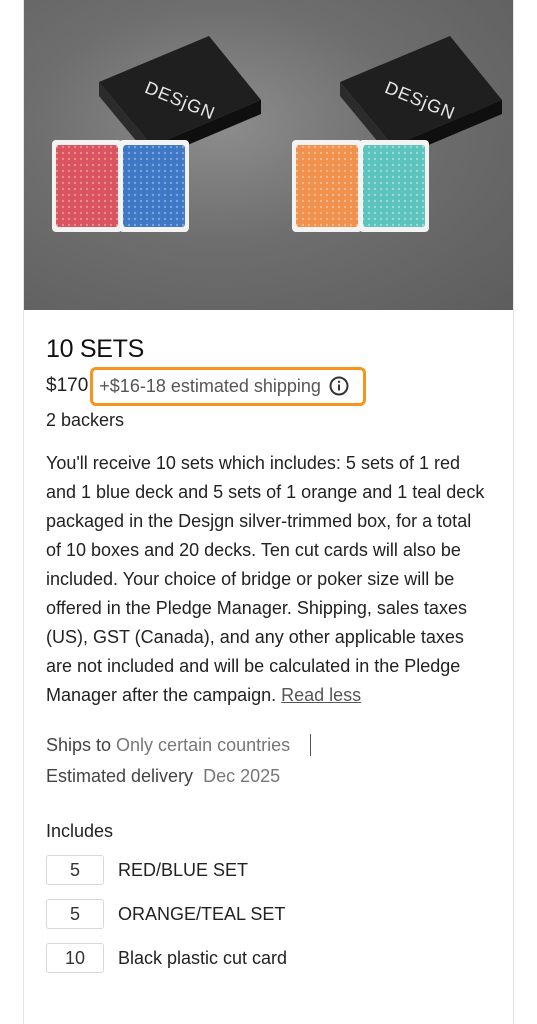 This screenshot has height=1024, width=537. I want to click on item-label: RED/BLUE SET, so click(183, 869).